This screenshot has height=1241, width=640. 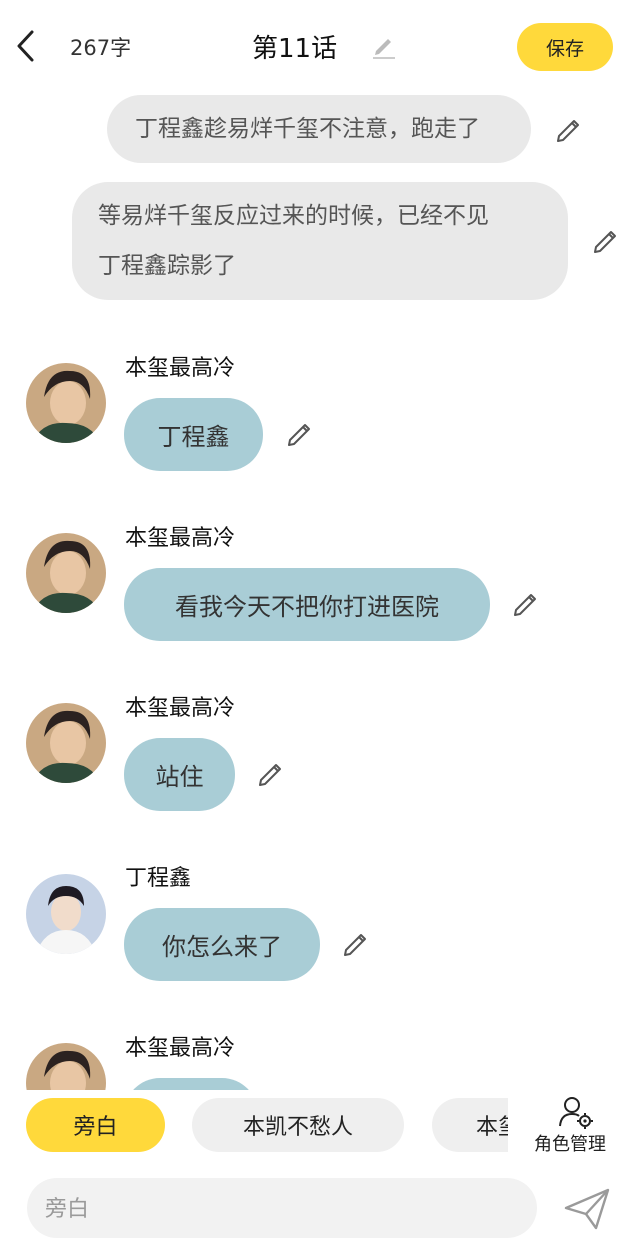 I want to click on top-bar: 267字 第11话 保存, so click(x=320, y=47).